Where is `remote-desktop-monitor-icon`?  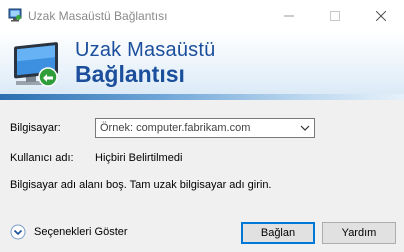 remote-desktop-monitor-icon is located at coordinates (36, 64).